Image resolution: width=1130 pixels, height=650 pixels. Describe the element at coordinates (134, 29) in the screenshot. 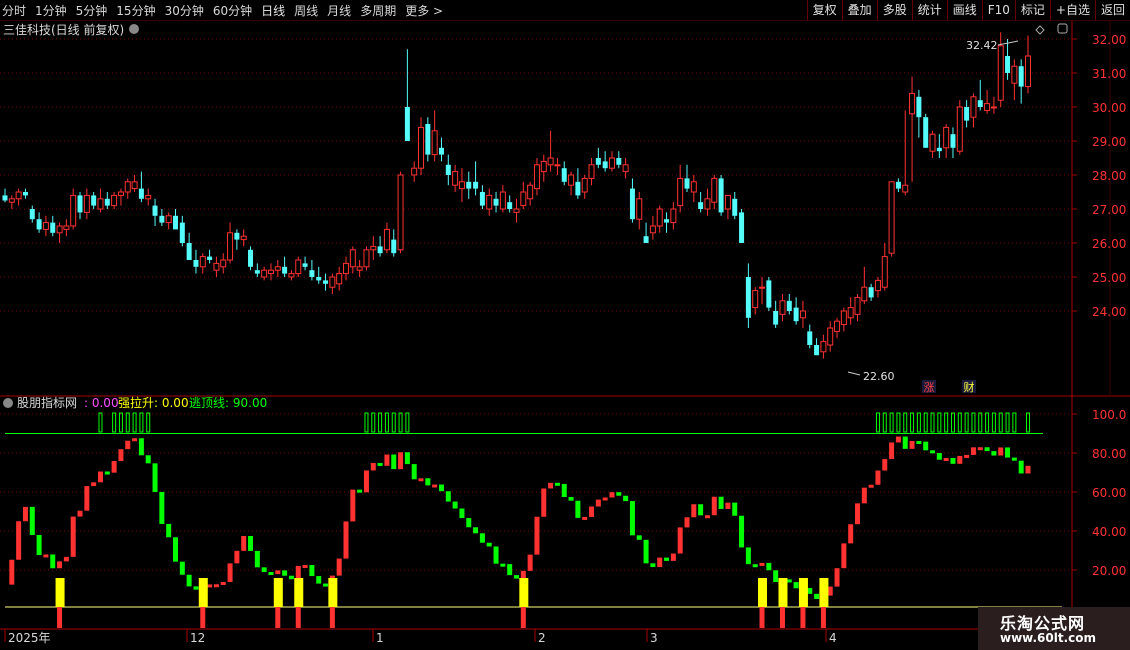

I see `chevron-down-icon` at that location.